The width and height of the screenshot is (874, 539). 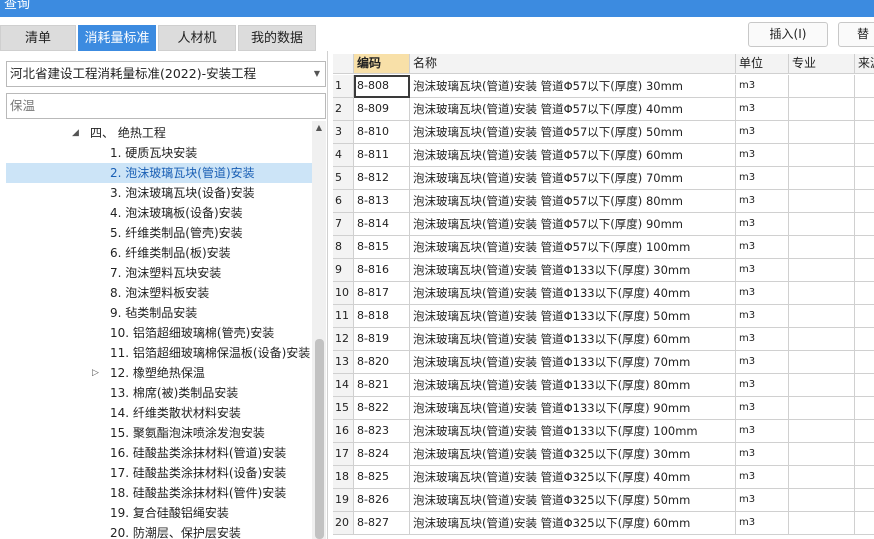 What do you see at coordinates (159, 473) in the screenshot?
I see `tree-item: 17. 硅酸盐类涂抹材料(设备)安装` at bounding box center [159, 473].